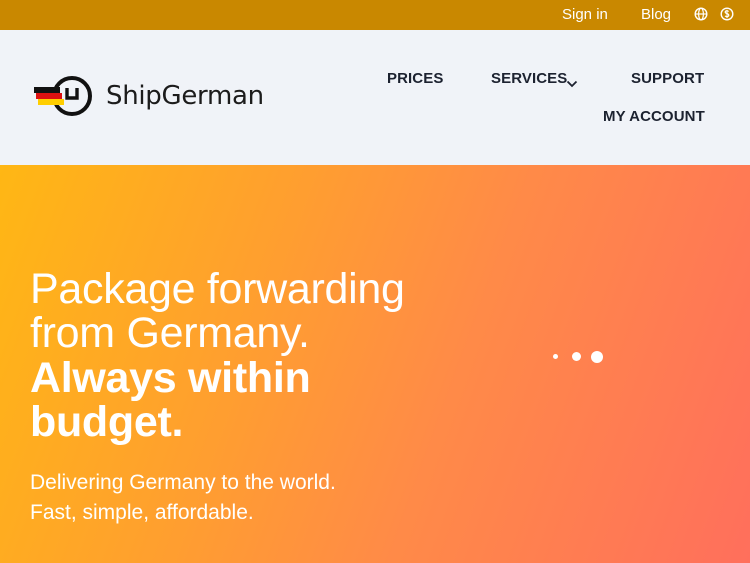 The width and height of the screenshot is (750, 563). Describe the element at coordinates (529, 78) in the screenshot. I see `nav-services: SERVICES` at that location.